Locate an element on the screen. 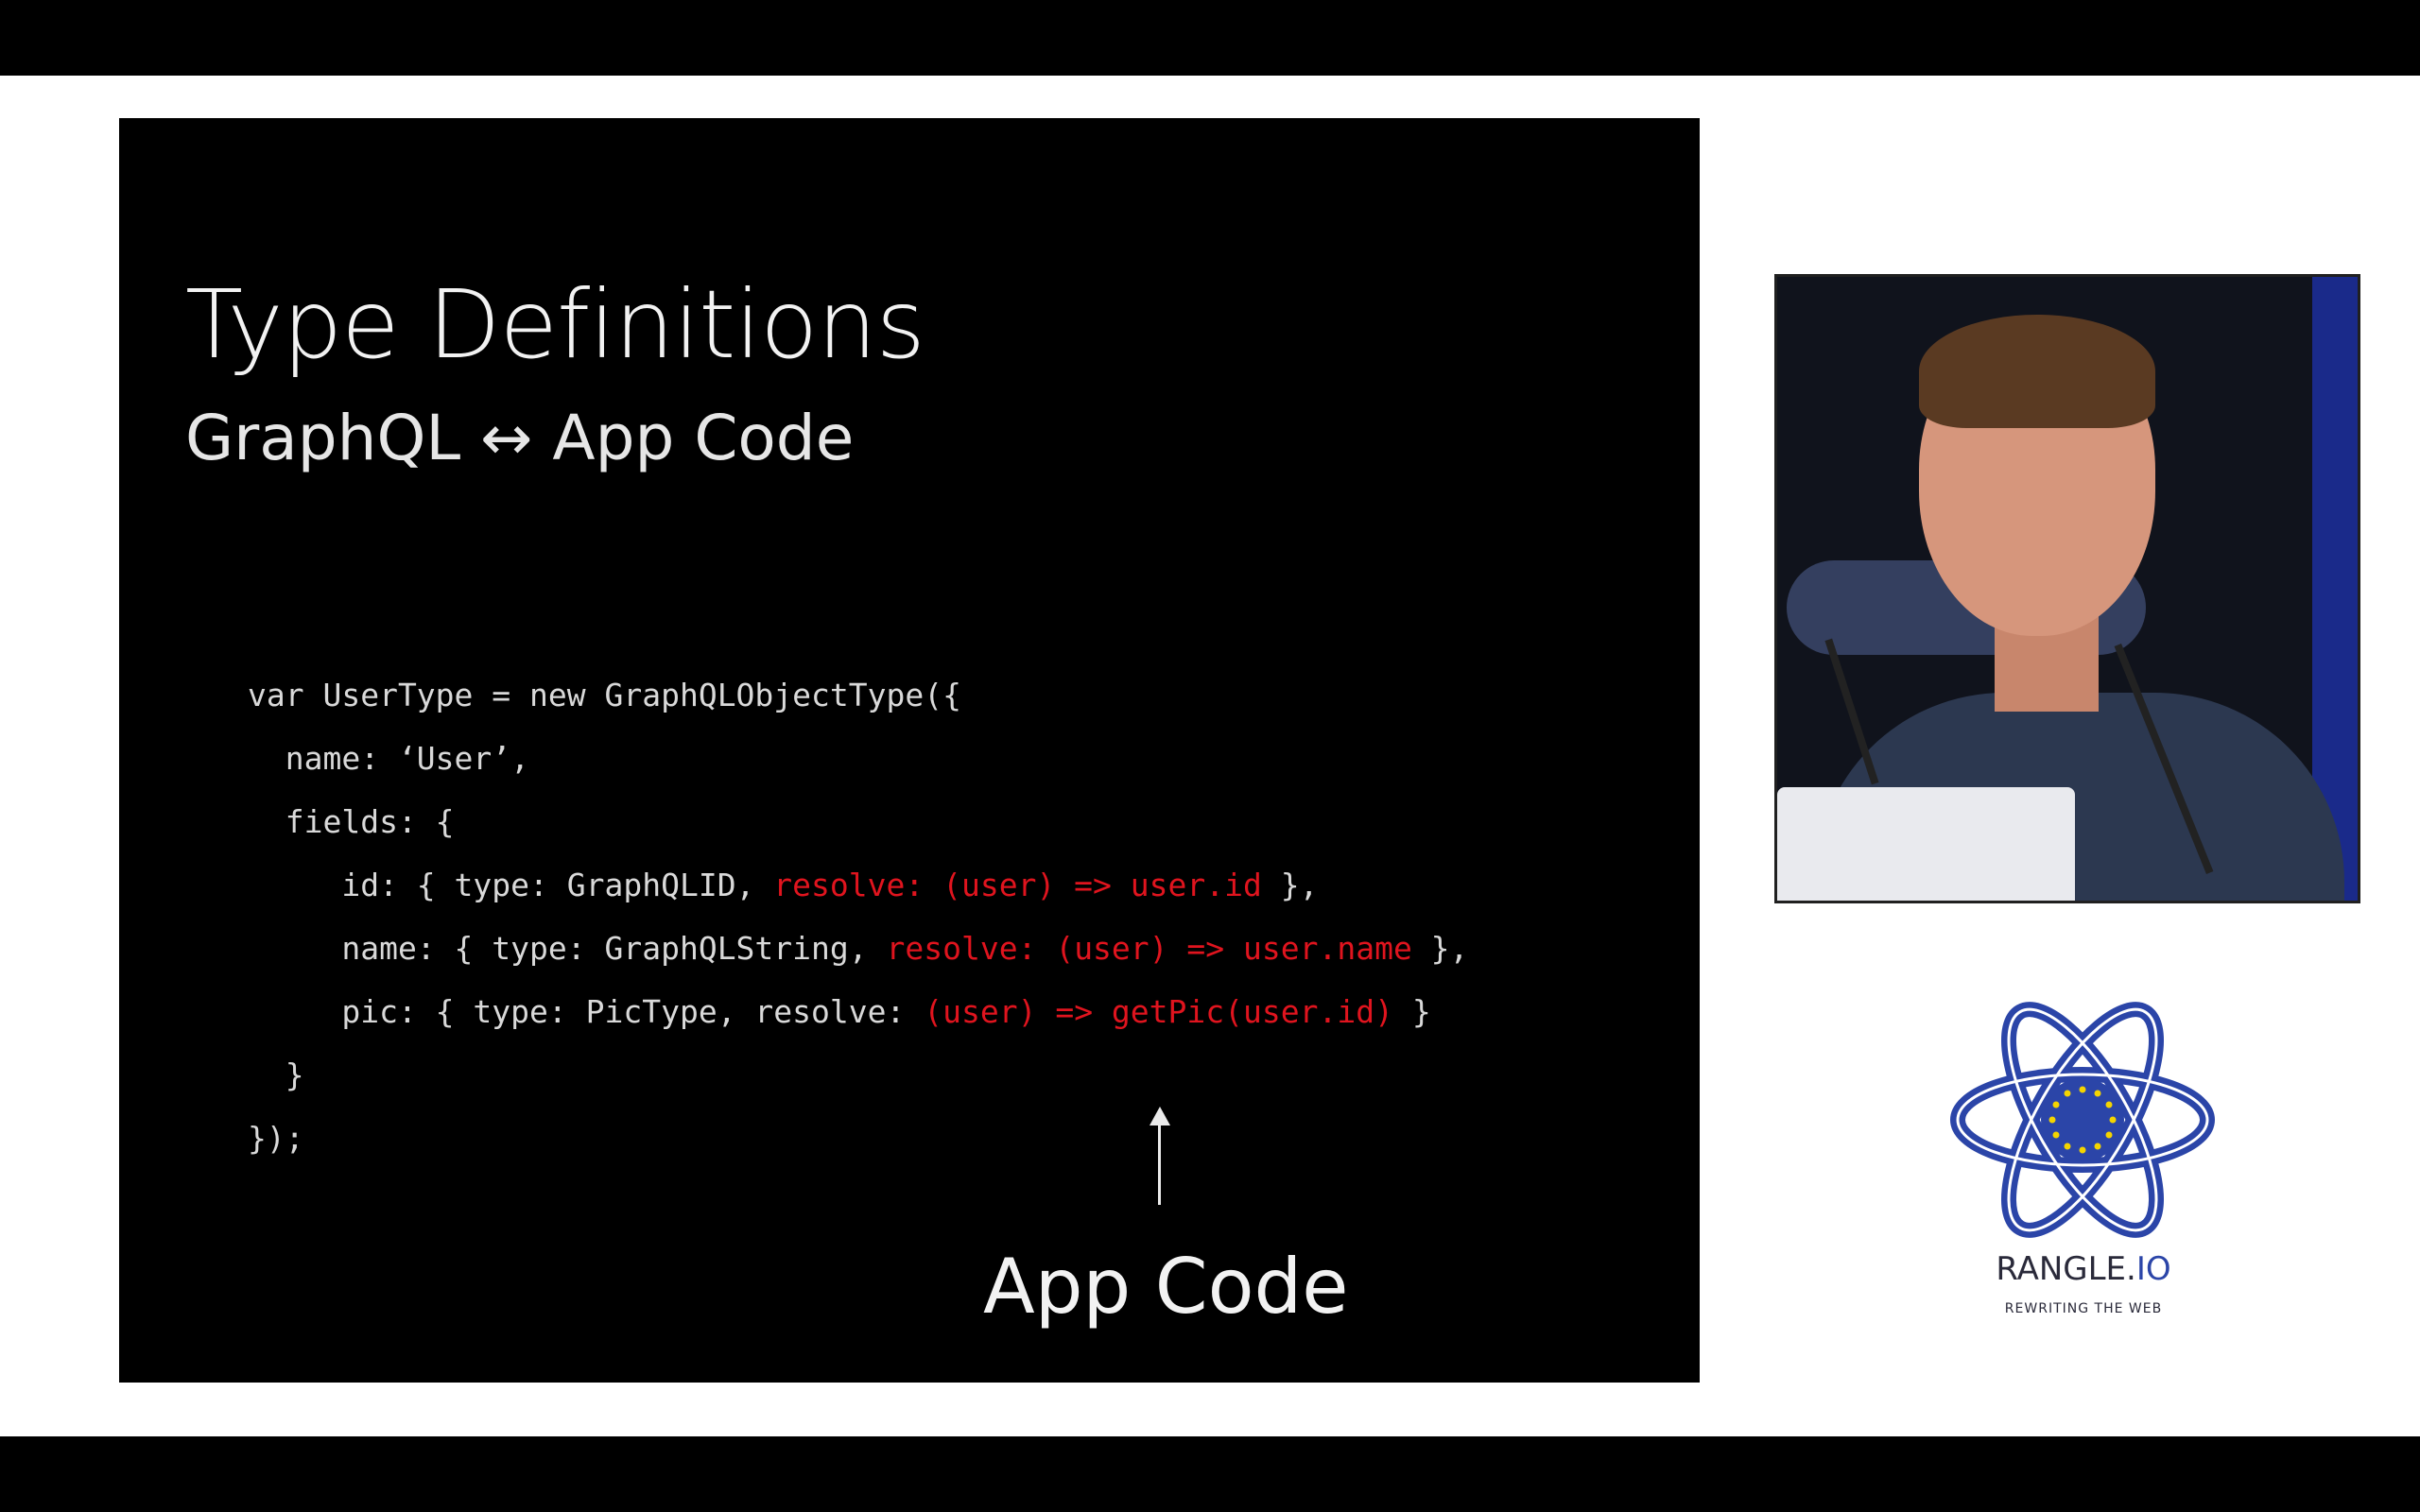 The width and height of the screenshot is (2420, 1512). speaker-video is located at coordinates (2067, 588).